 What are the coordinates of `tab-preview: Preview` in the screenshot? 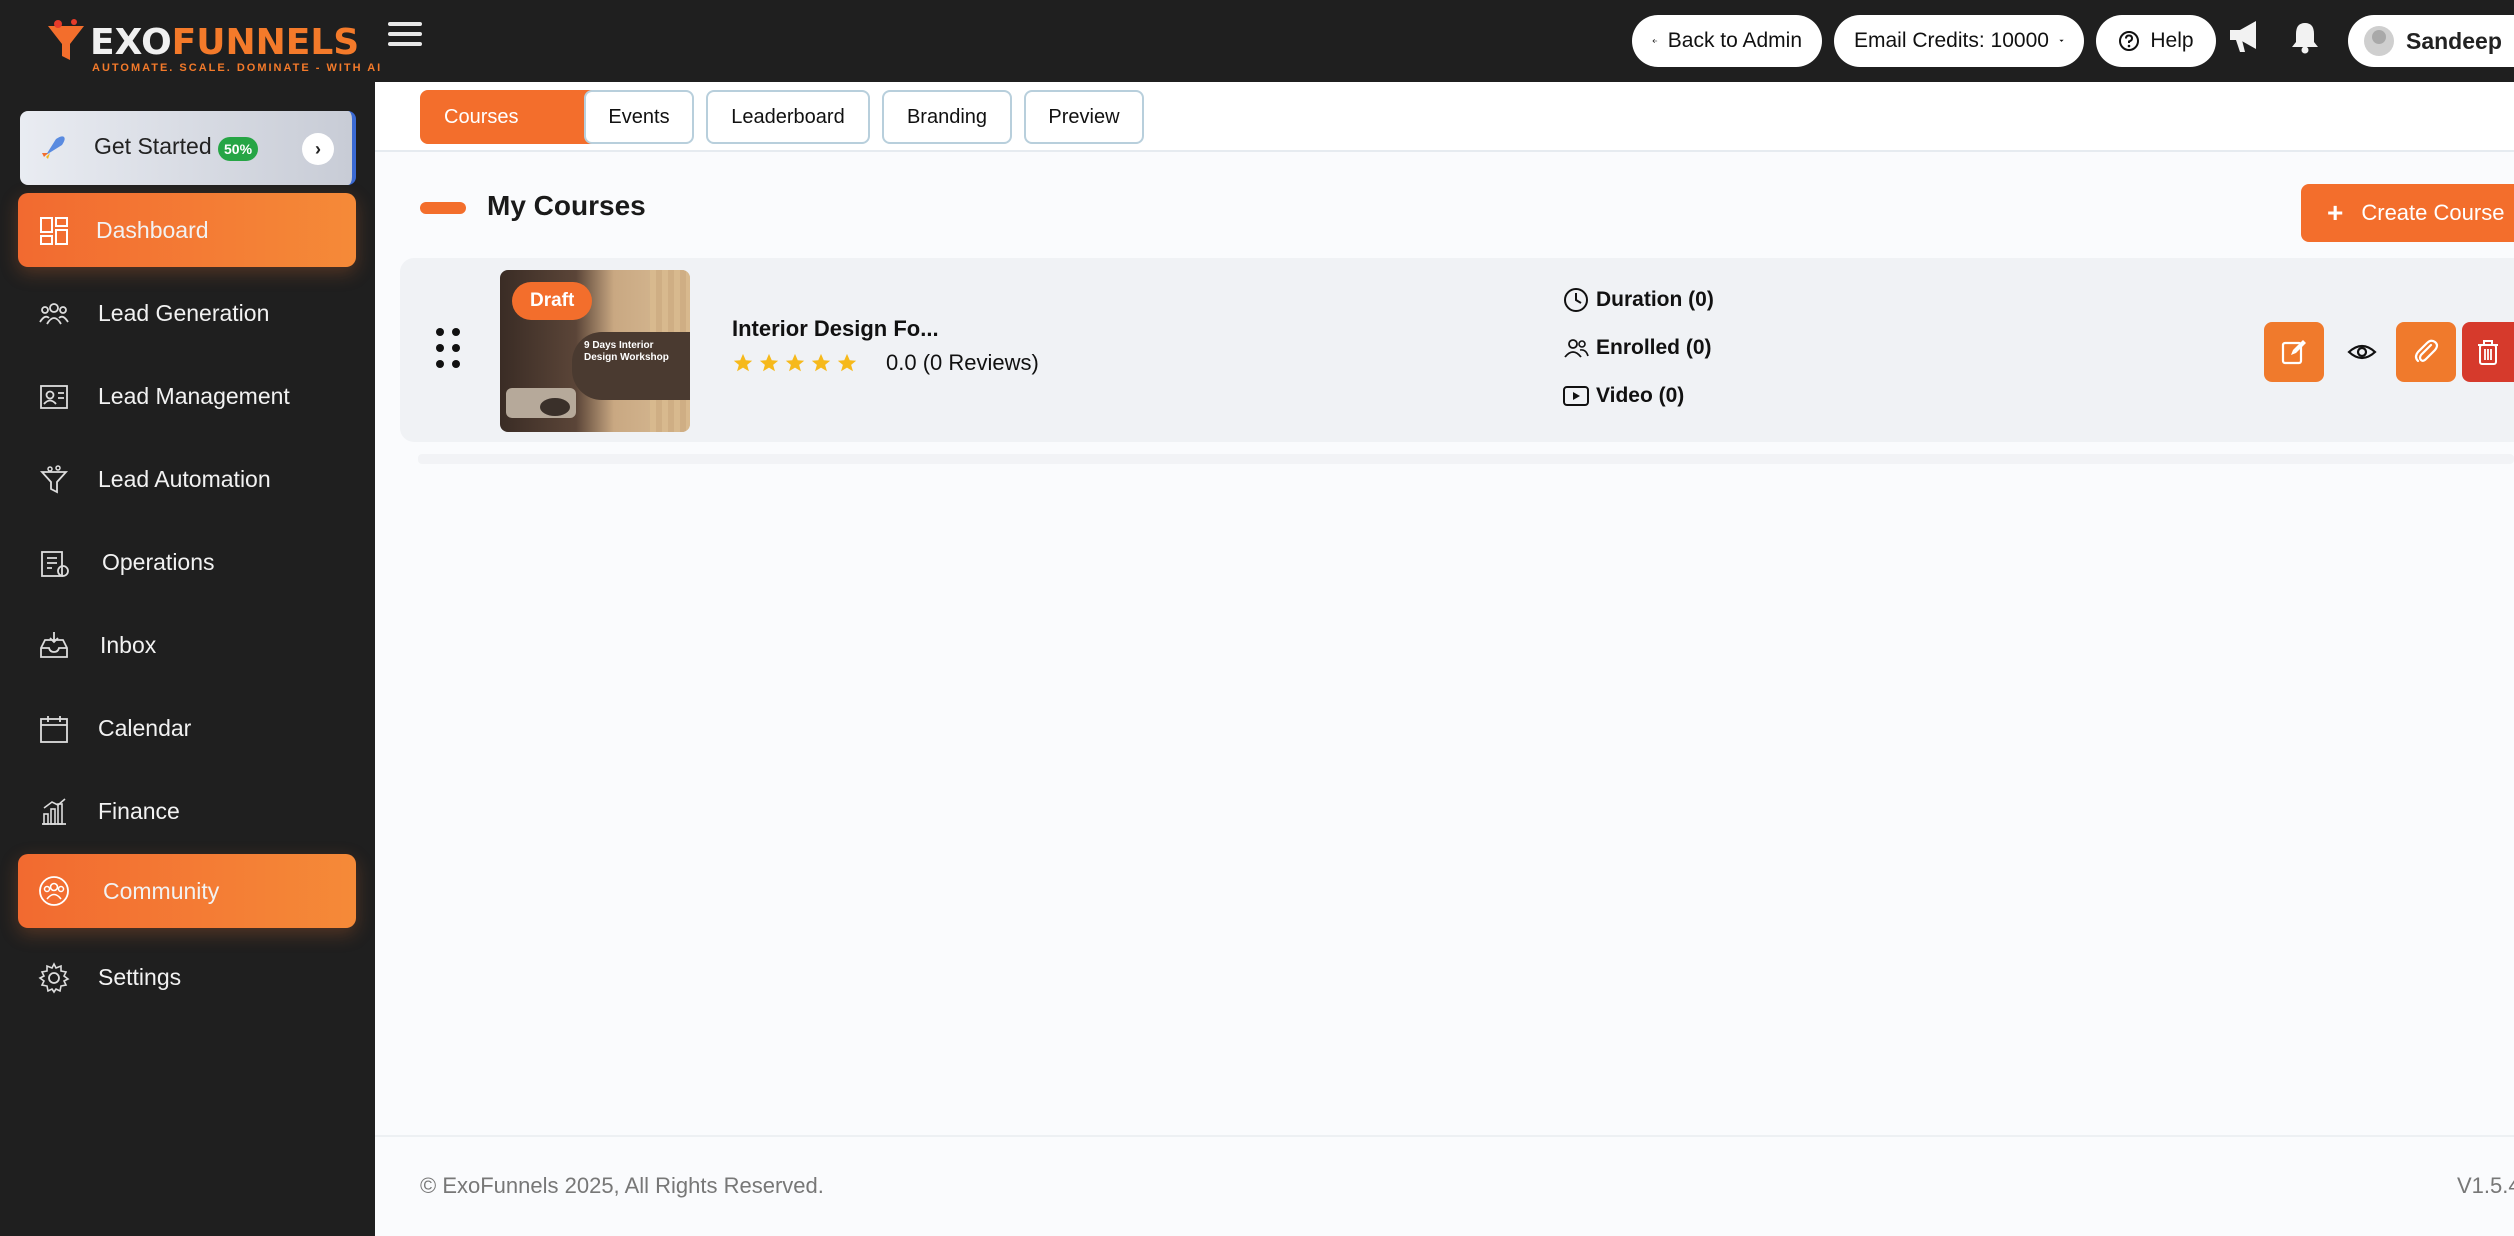 It's located at (1084, 117).